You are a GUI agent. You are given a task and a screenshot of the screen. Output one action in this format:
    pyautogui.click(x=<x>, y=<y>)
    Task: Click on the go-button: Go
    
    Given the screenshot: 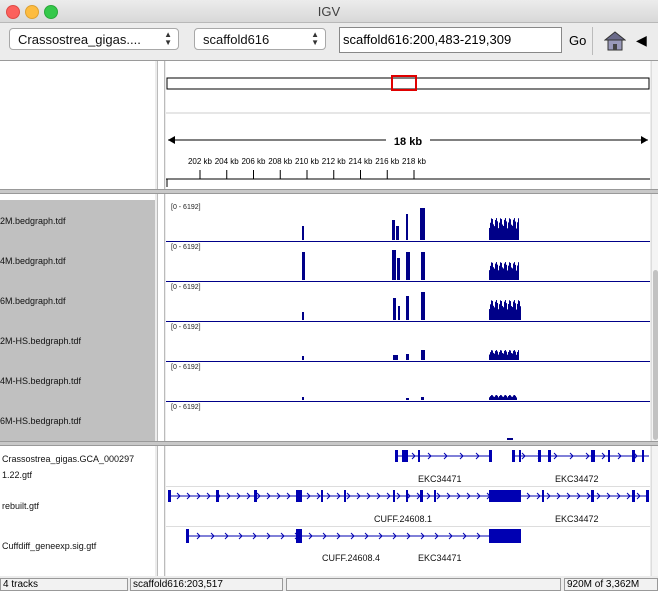 What is the action you would take?
    pyautogui.click(x=577, y=40)
    